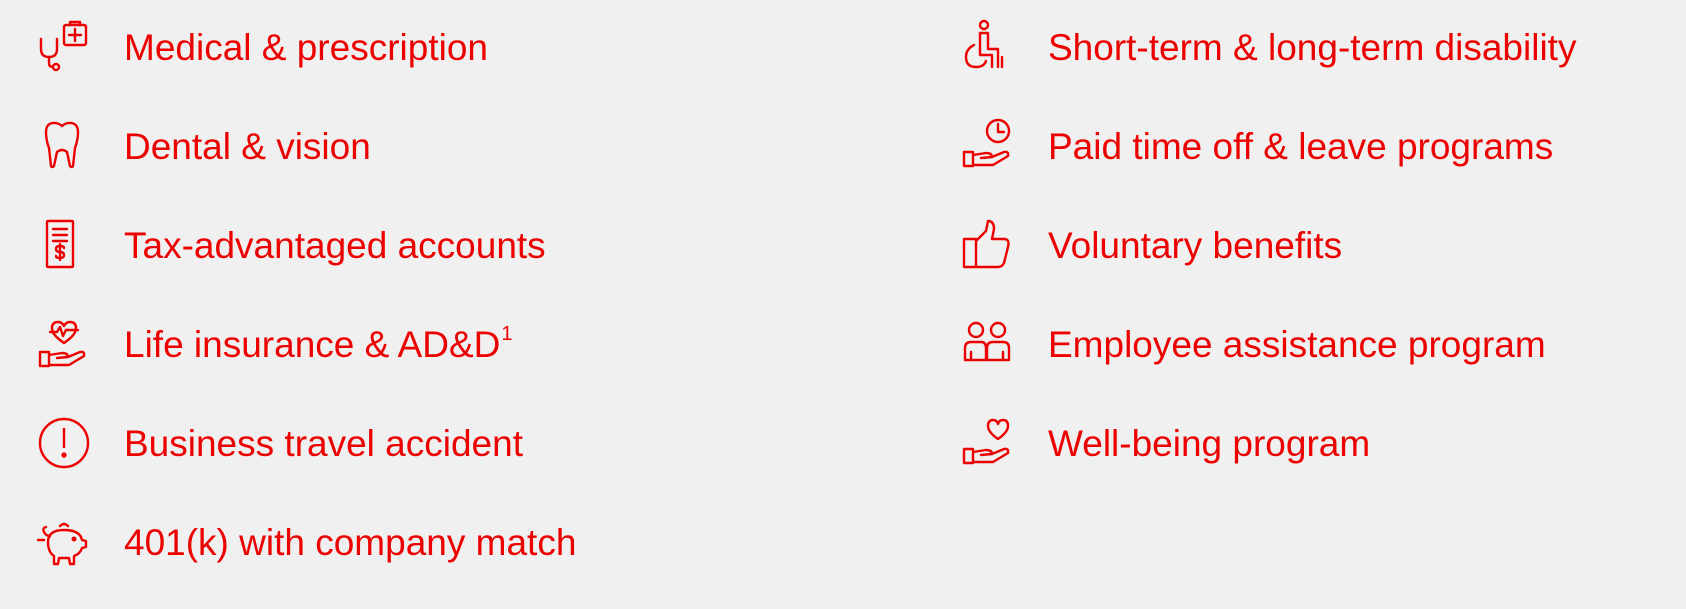 This screenshot has width=1686, height=609. I want to click on benefit-item-disability: Short-term & long-term disability, so click(1312, 47).